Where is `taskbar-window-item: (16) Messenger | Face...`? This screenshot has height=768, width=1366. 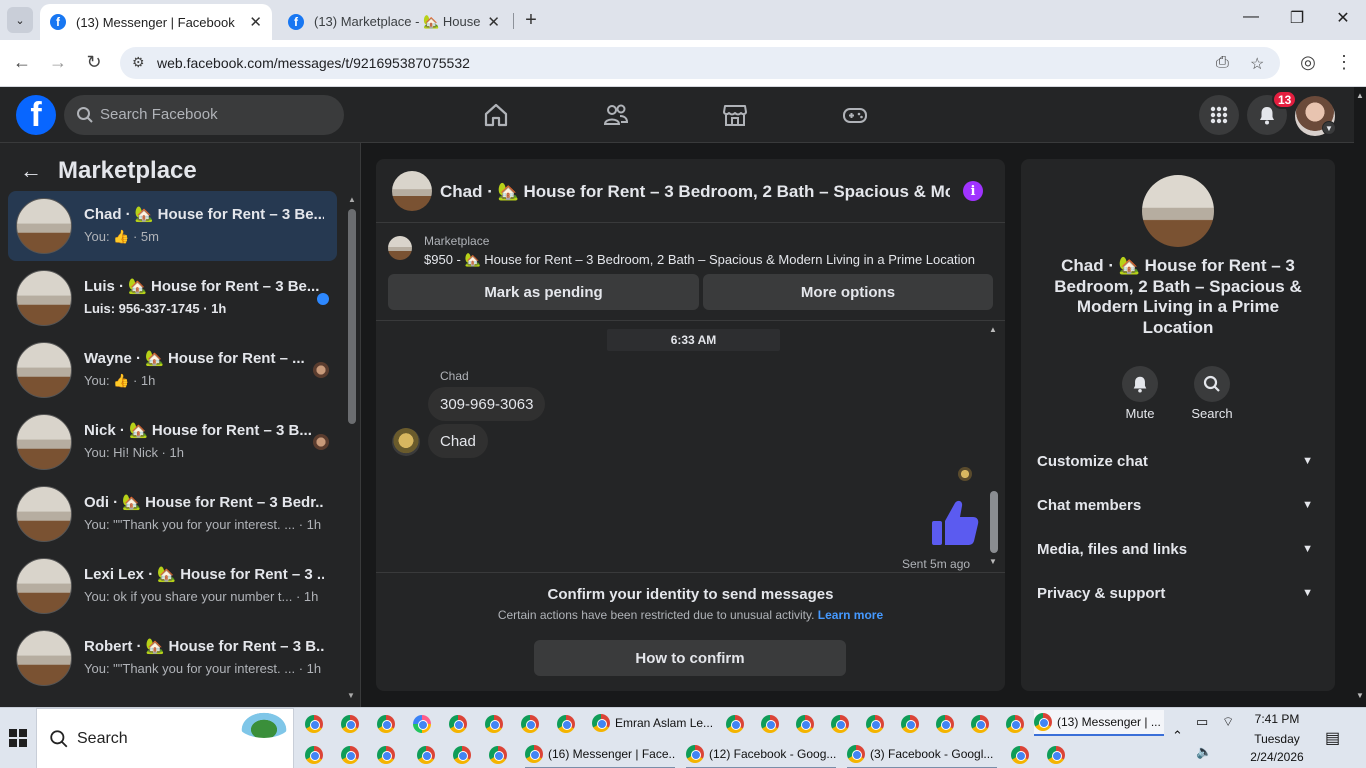
taskbar-window-item: (16) Messenger | Face... is located at coordinates (600, 754).